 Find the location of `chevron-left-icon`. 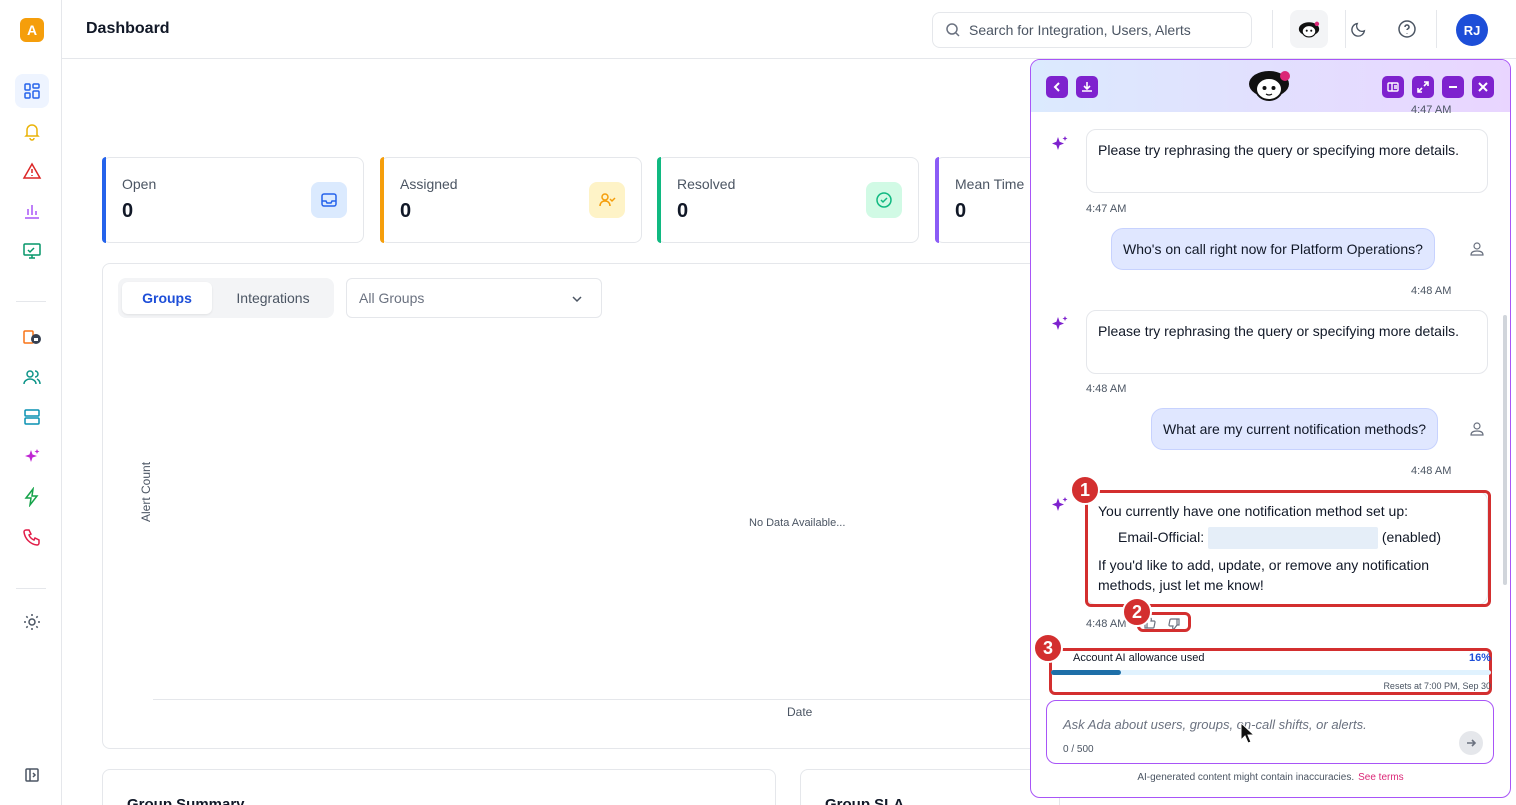

chevron-left-icon is located at coordinates (1056, 87).